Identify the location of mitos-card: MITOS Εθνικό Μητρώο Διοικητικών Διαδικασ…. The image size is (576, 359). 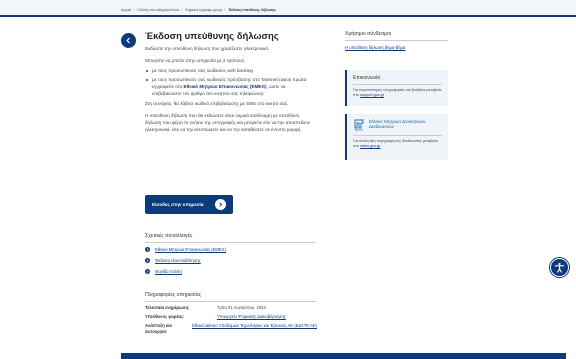
(396, 137).